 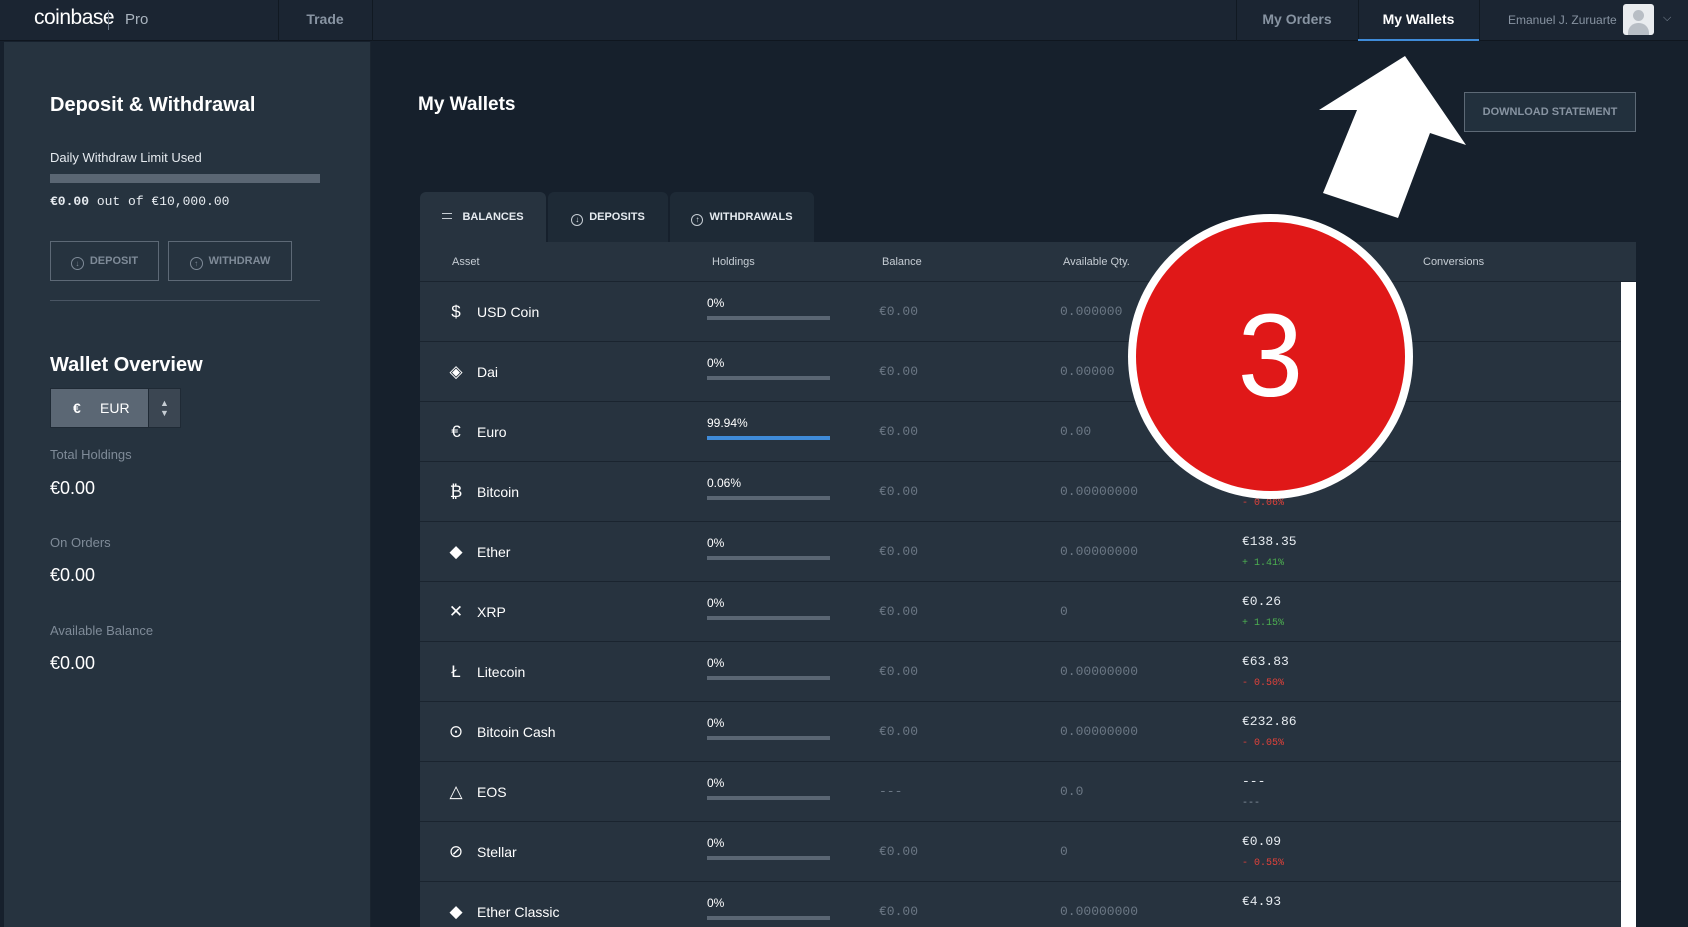 I want to click on tab-balances: BALANCES, so click(x=483, y=217).